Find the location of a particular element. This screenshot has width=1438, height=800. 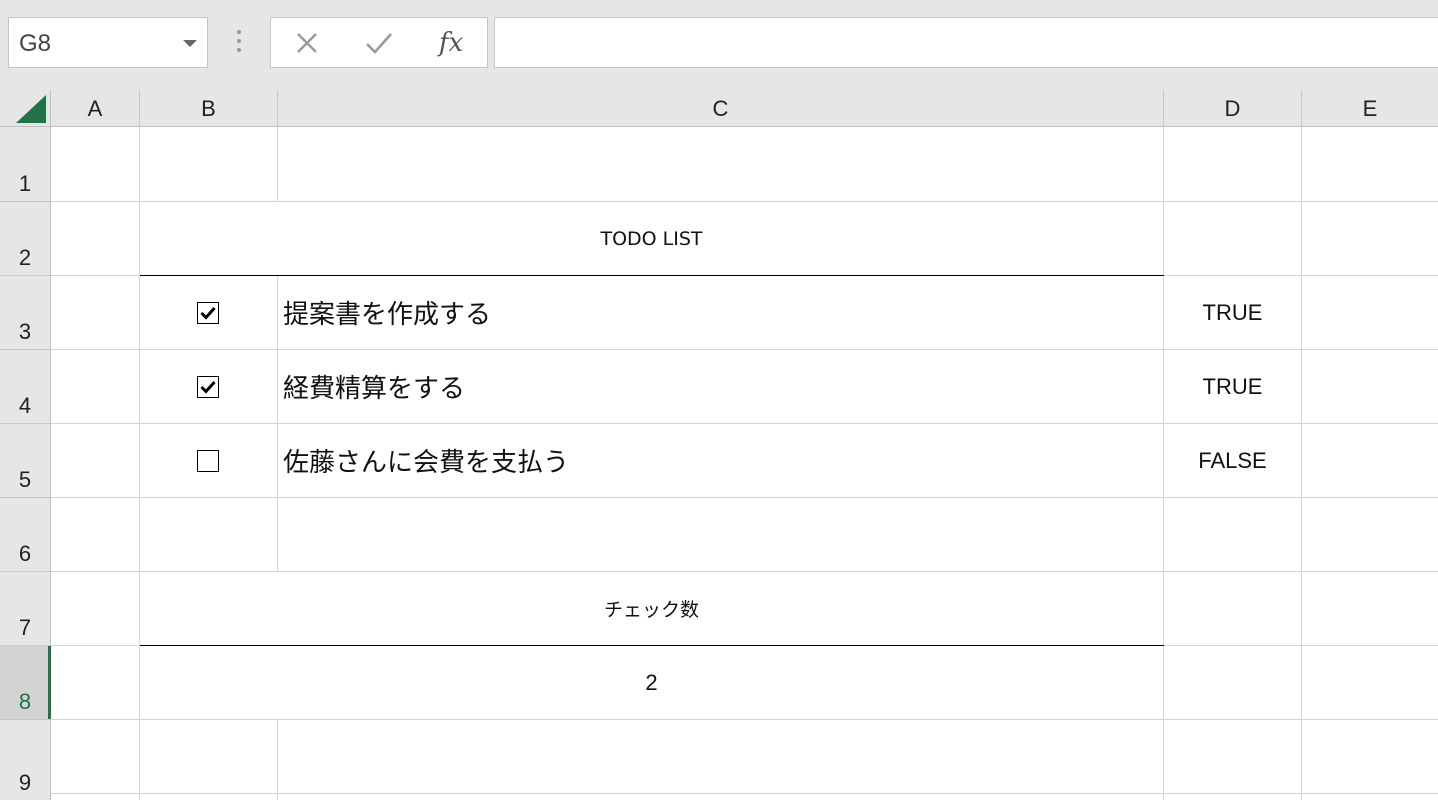

drag-handle-icon is located at coordinates (239, 43).